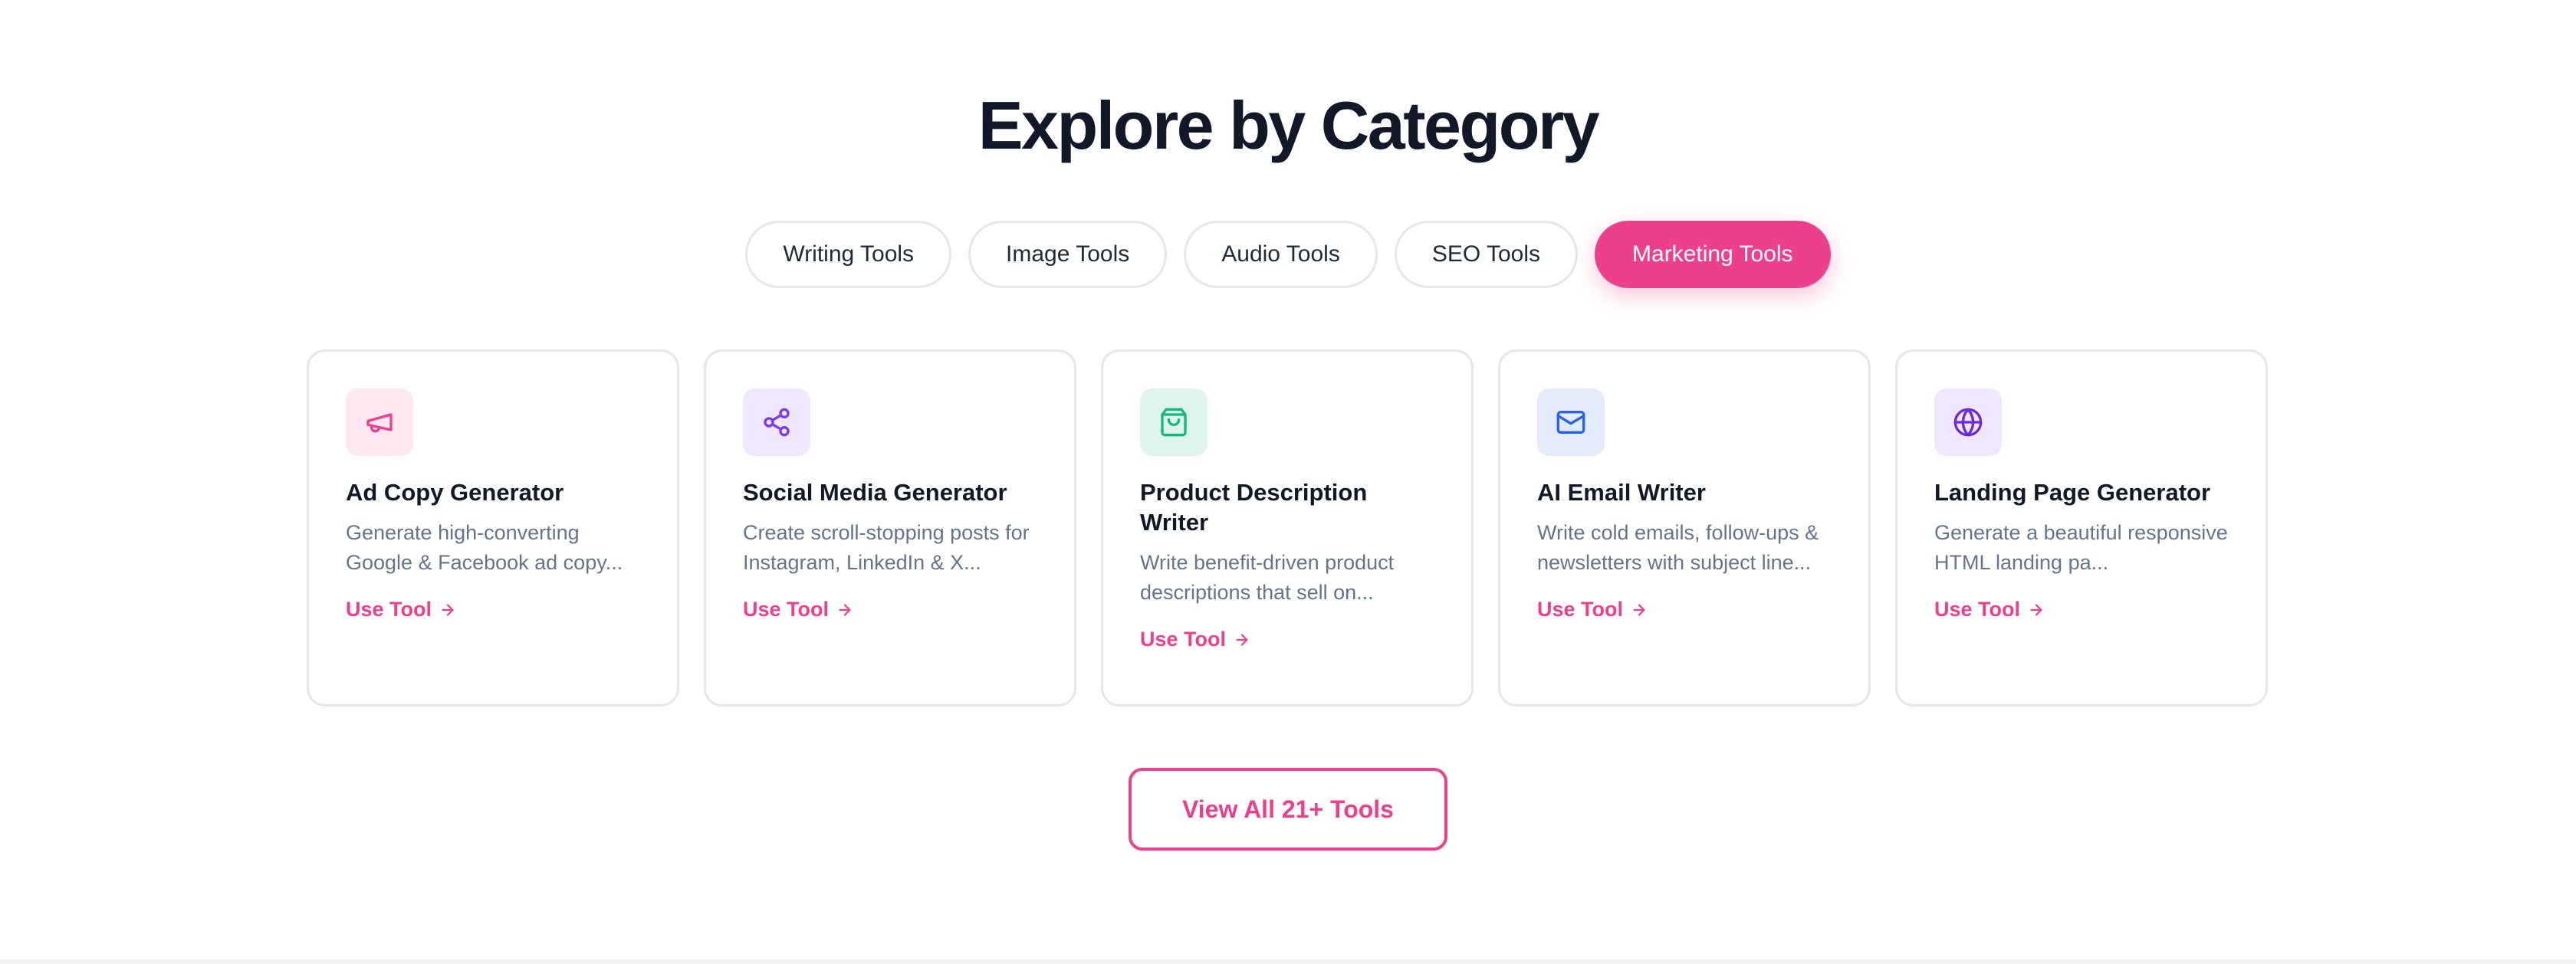  Describe the element at coordinates (1289, 125) in the screenshot. I see `section-title: Explore by Category` at that location.